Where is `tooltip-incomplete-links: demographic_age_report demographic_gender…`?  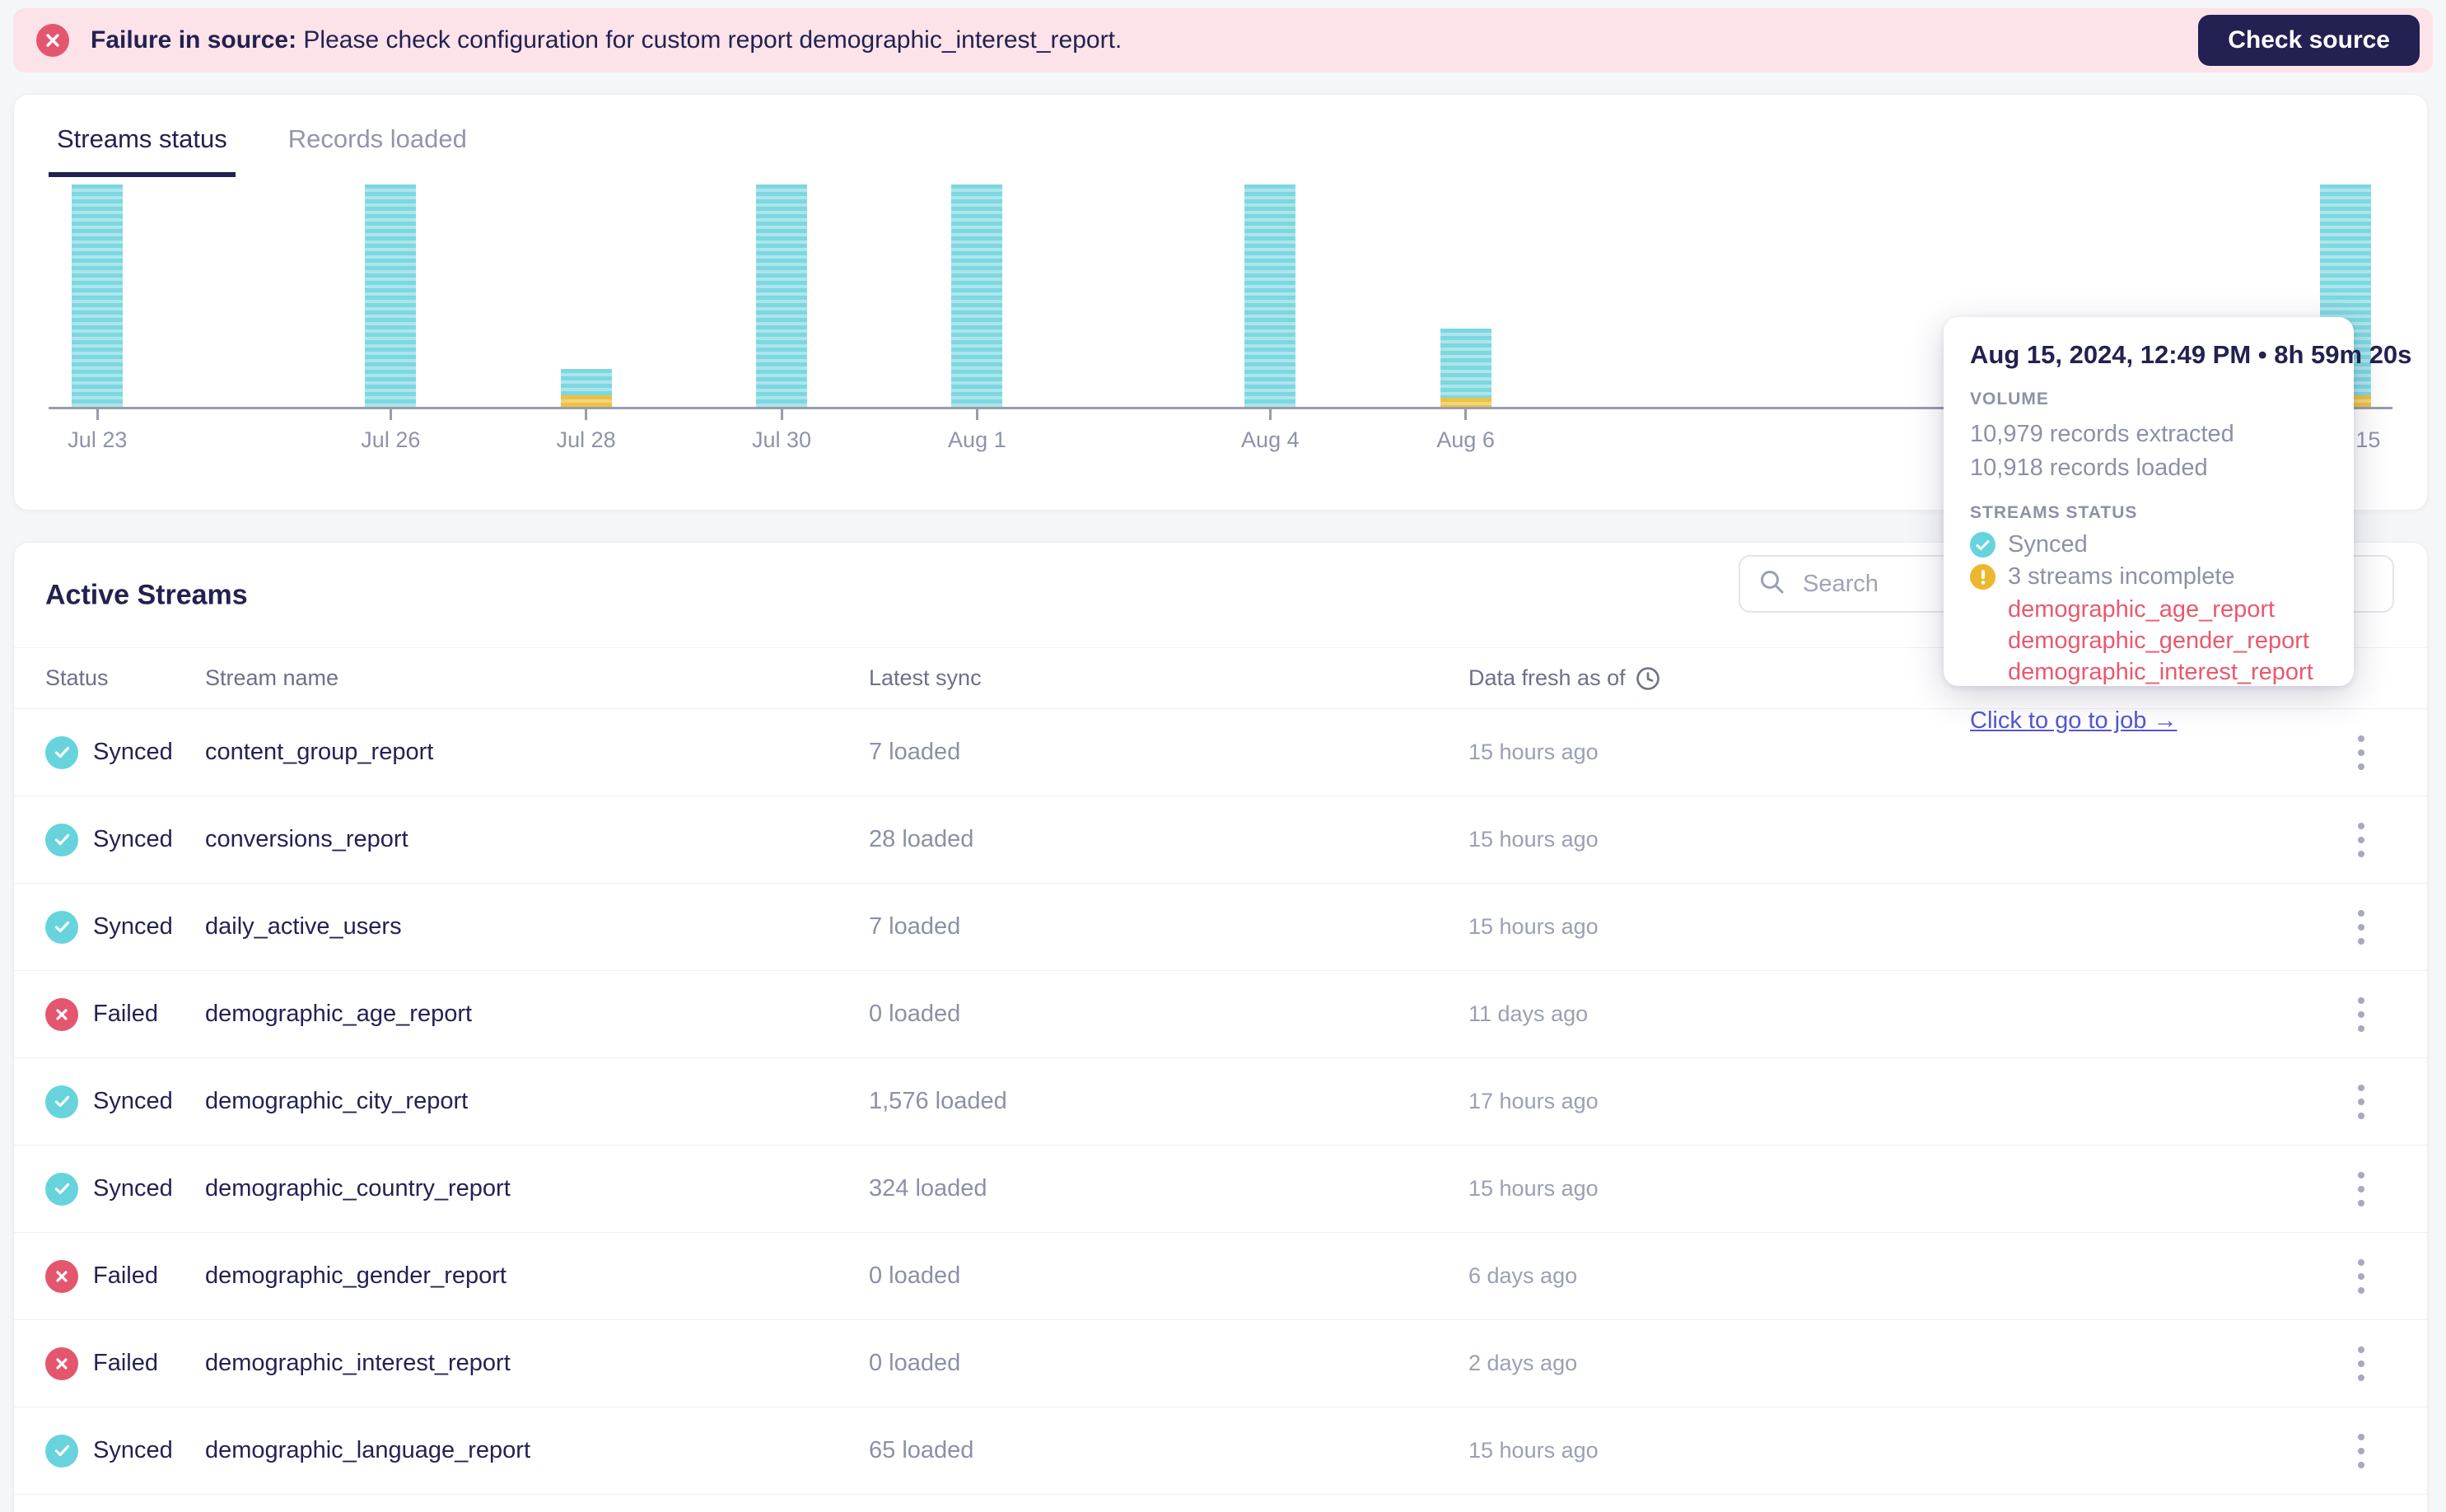
tooltip-incomplete-links: demographic_age_report demographic_gender… is located at coordinates (2167, 641).